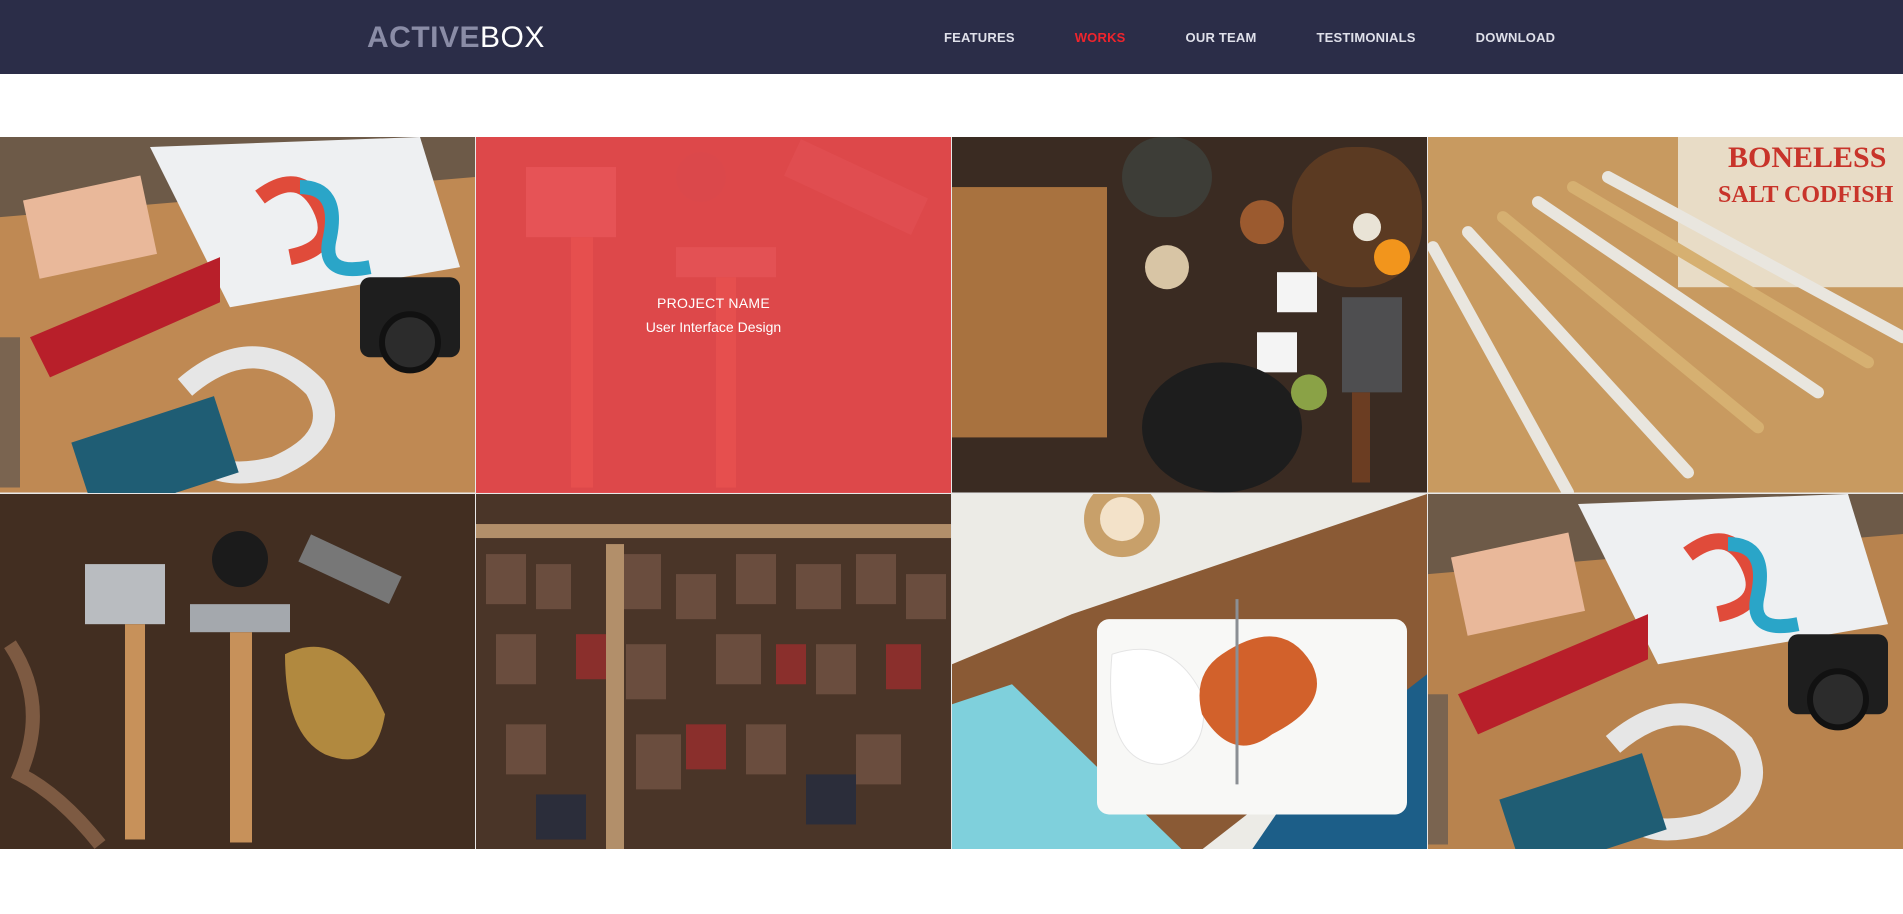  I want to click on project-name: PROJECT NAME, so click(713, 302).